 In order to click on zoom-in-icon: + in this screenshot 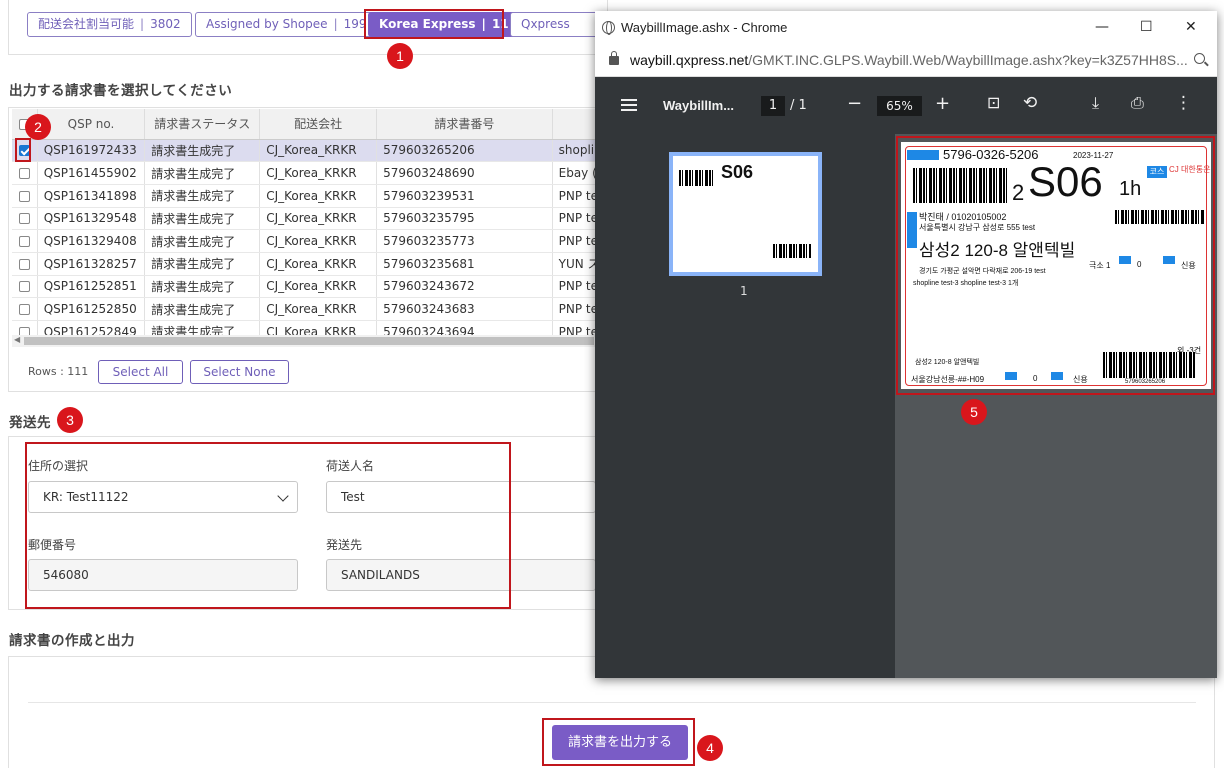, I will do `click(942, 103)`.